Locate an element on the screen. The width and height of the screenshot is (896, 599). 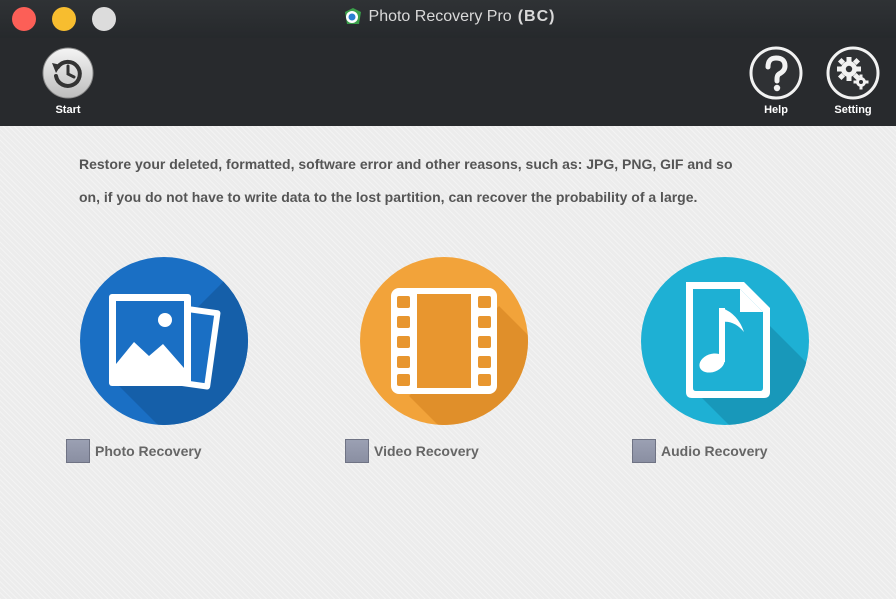
video-recovery-label: Video Recovery is located at coordinates (426, 451).